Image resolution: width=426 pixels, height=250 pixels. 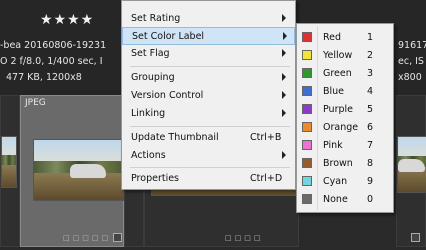 What do you see at coordinates (307, 127) in the screenshot?
I see `orange-swatch-icon` at bounding box center [307, 127].